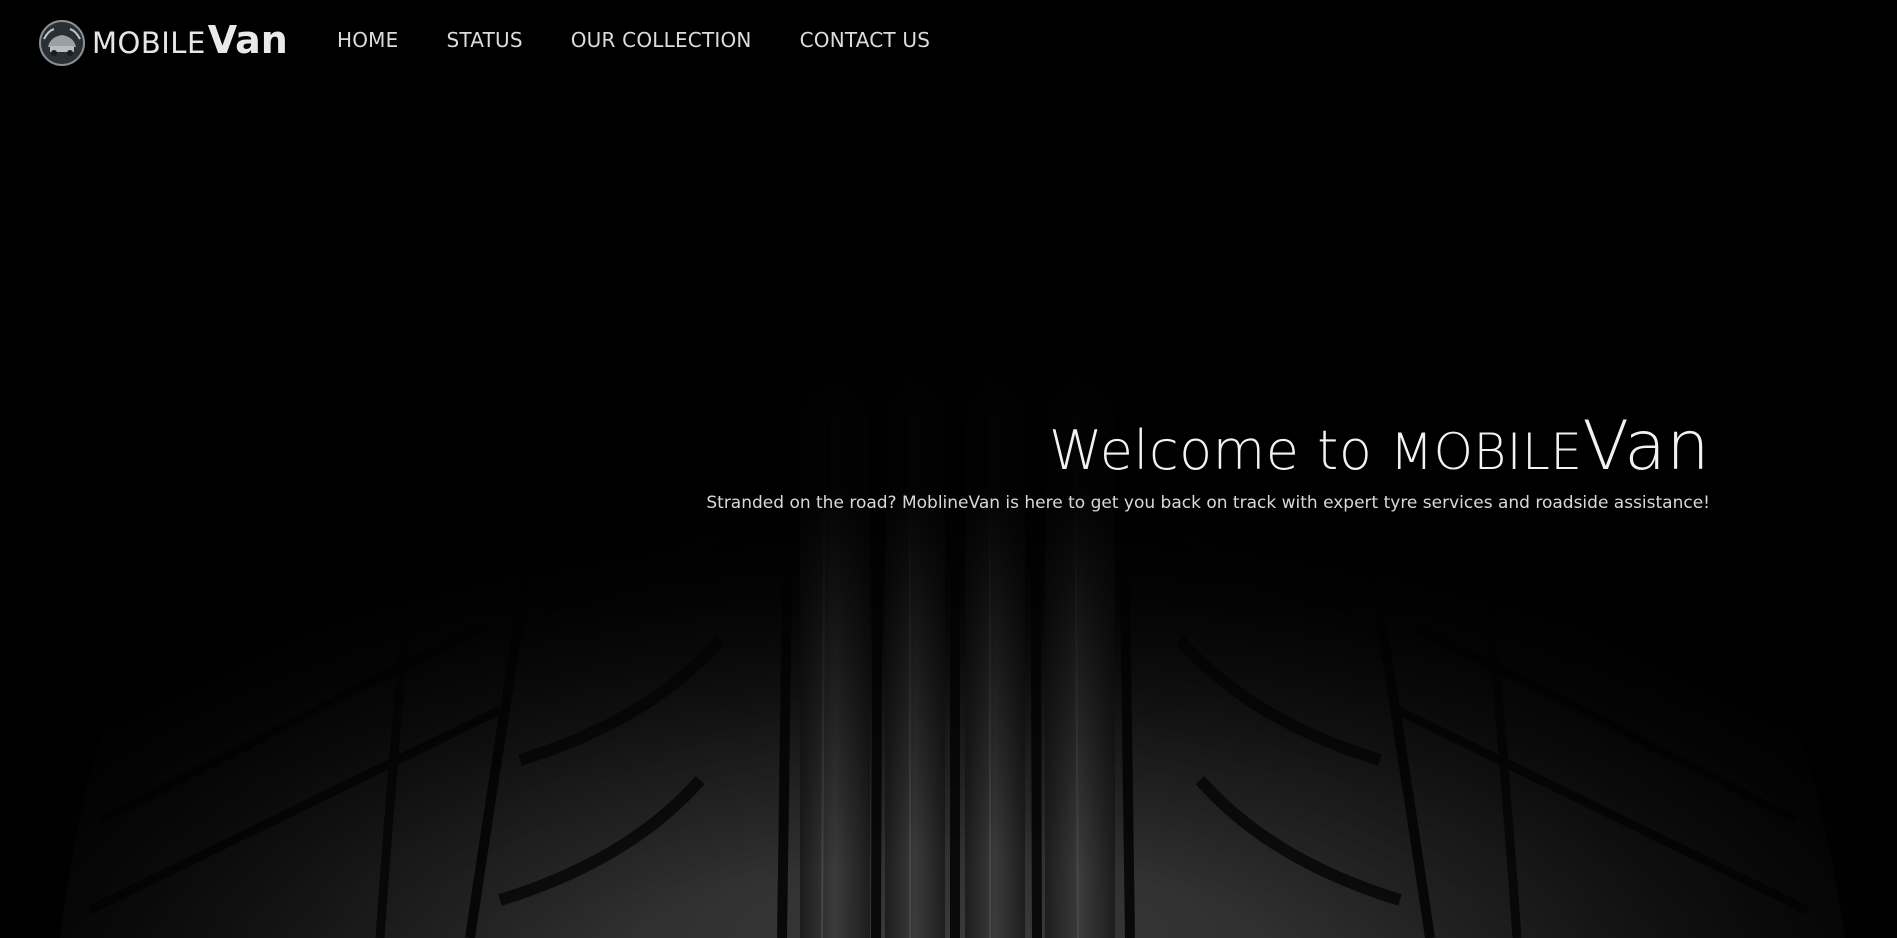 The width and height of the screenshot is (1897, 938). Describe the element at coordinates (484, 40) in the screenshot. I see `nav-status: STATUS` at that location.